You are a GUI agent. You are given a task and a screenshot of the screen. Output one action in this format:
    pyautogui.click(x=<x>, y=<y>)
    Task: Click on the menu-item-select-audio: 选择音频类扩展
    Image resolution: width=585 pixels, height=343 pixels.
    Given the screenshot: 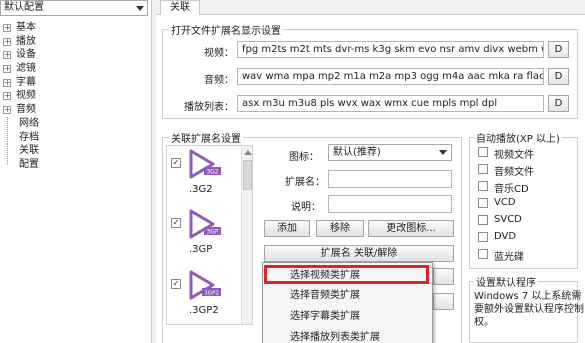 What is the action you would take?
    pyautogui.click(x=347, y=295)
    